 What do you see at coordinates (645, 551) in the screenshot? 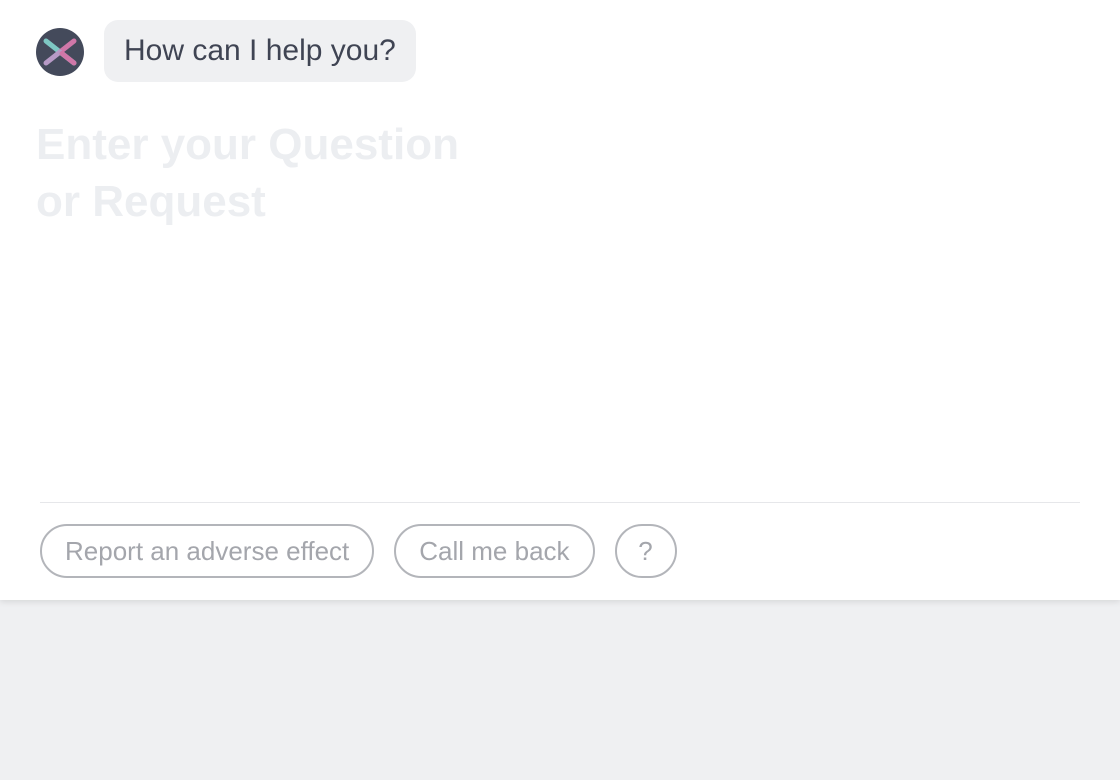
I see `help-button: ?` at bounding box center [645, 551].